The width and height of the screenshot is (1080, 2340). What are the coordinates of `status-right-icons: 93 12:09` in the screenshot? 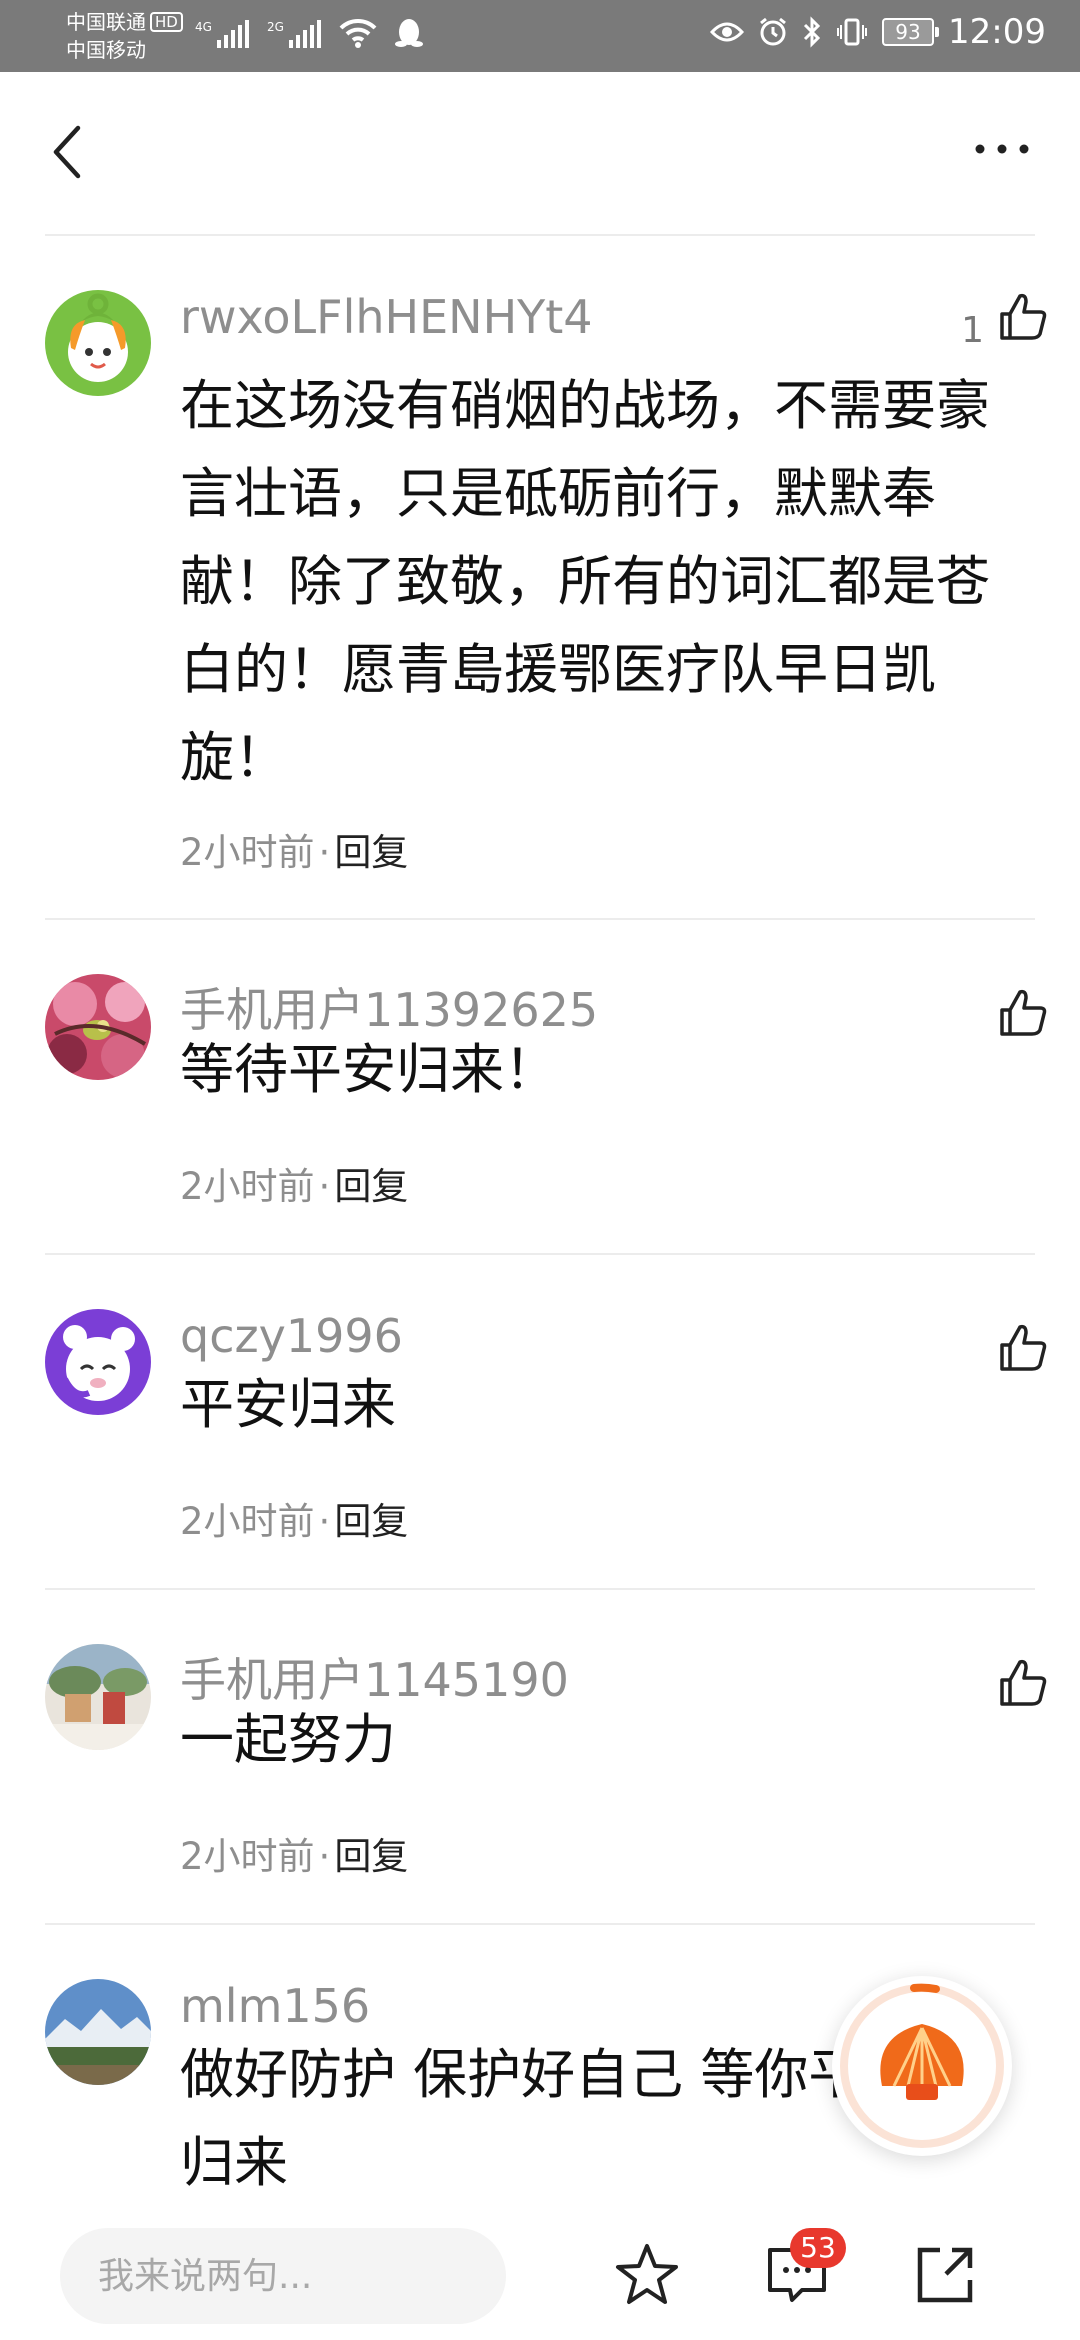 It's located at (878, 32).